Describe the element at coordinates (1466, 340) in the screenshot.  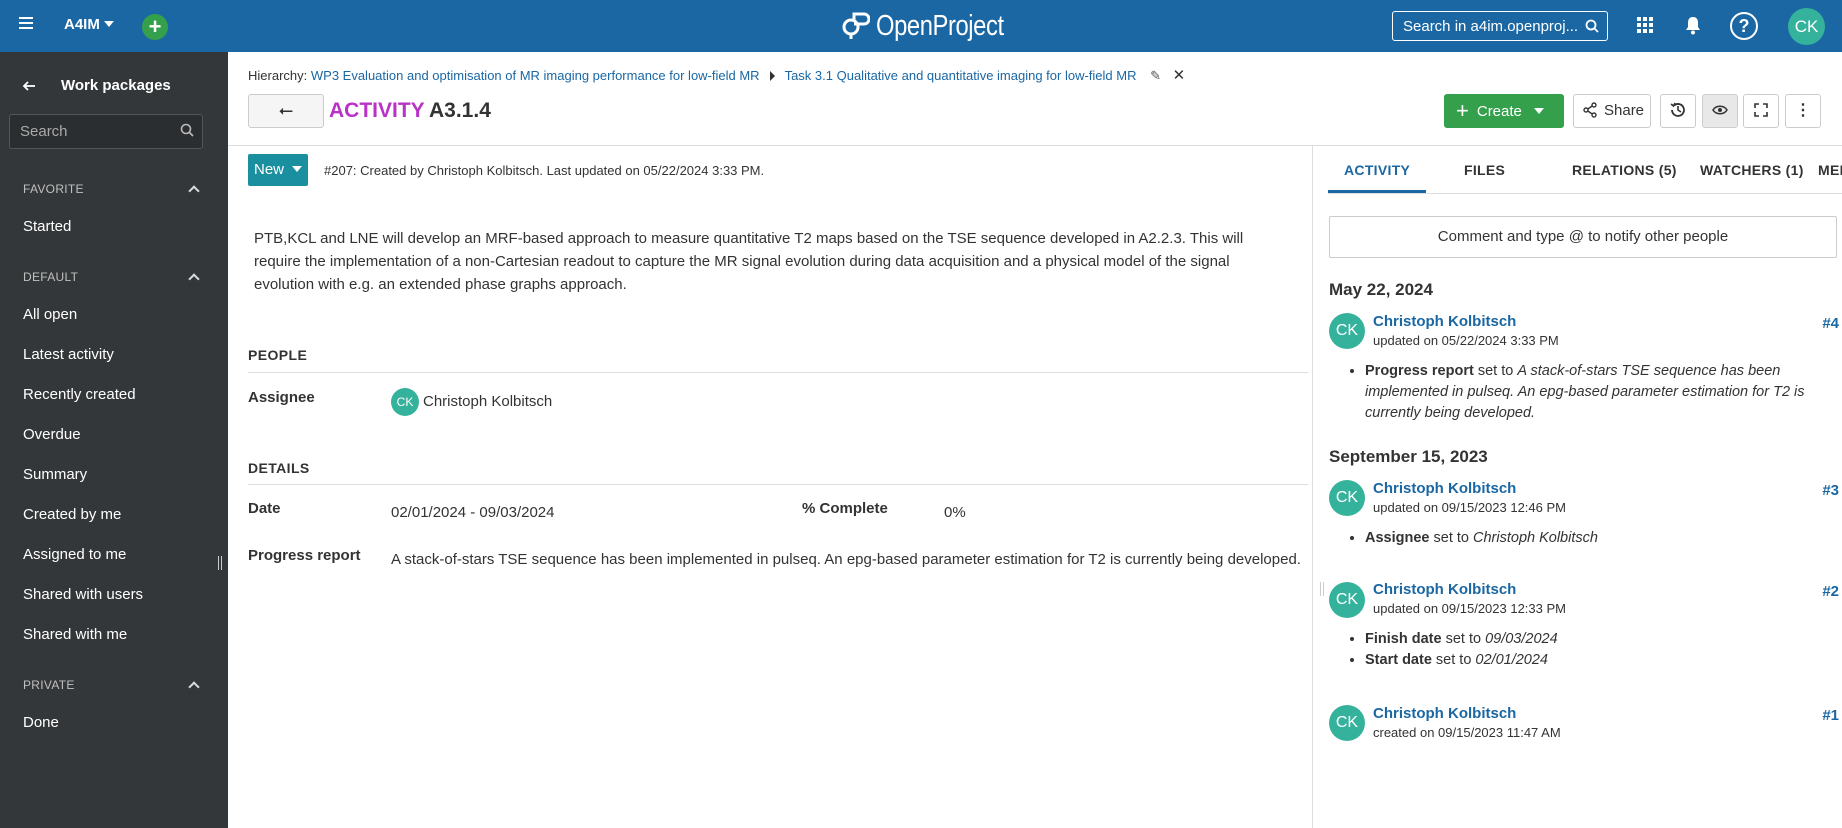
I see `activity-meta: updated on 05/22/2024 3:33 PM` at that location.